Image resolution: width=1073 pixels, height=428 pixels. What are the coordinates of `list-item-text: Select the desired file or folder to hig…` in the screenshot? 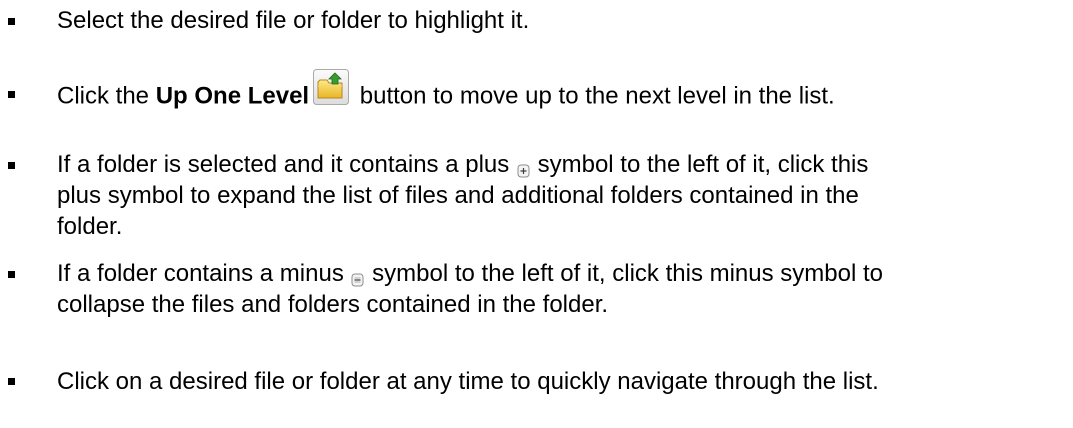 It's located at (293, 20).